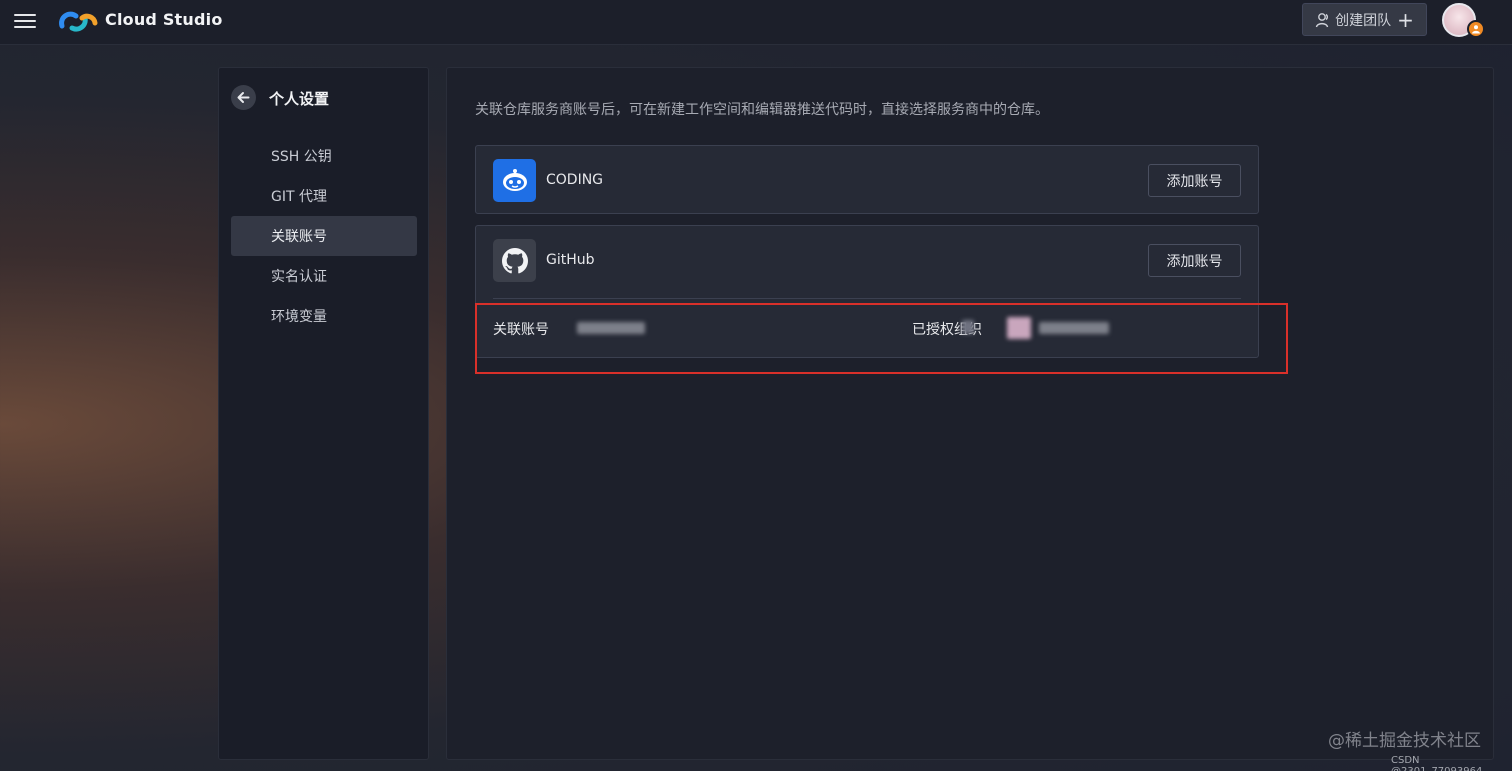 This screenshot has width=1512, height=771. Describe the element at coordinates (26, 21) in the screenshot. I see `hamburger-menu-icon` at that location.